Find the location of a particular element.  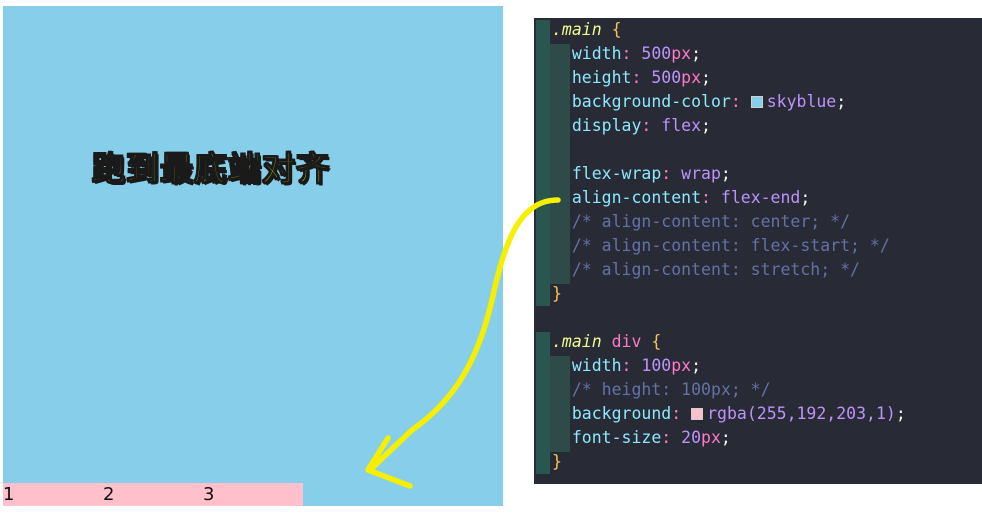

code-property: align-content is located at coordinates (636, 197).